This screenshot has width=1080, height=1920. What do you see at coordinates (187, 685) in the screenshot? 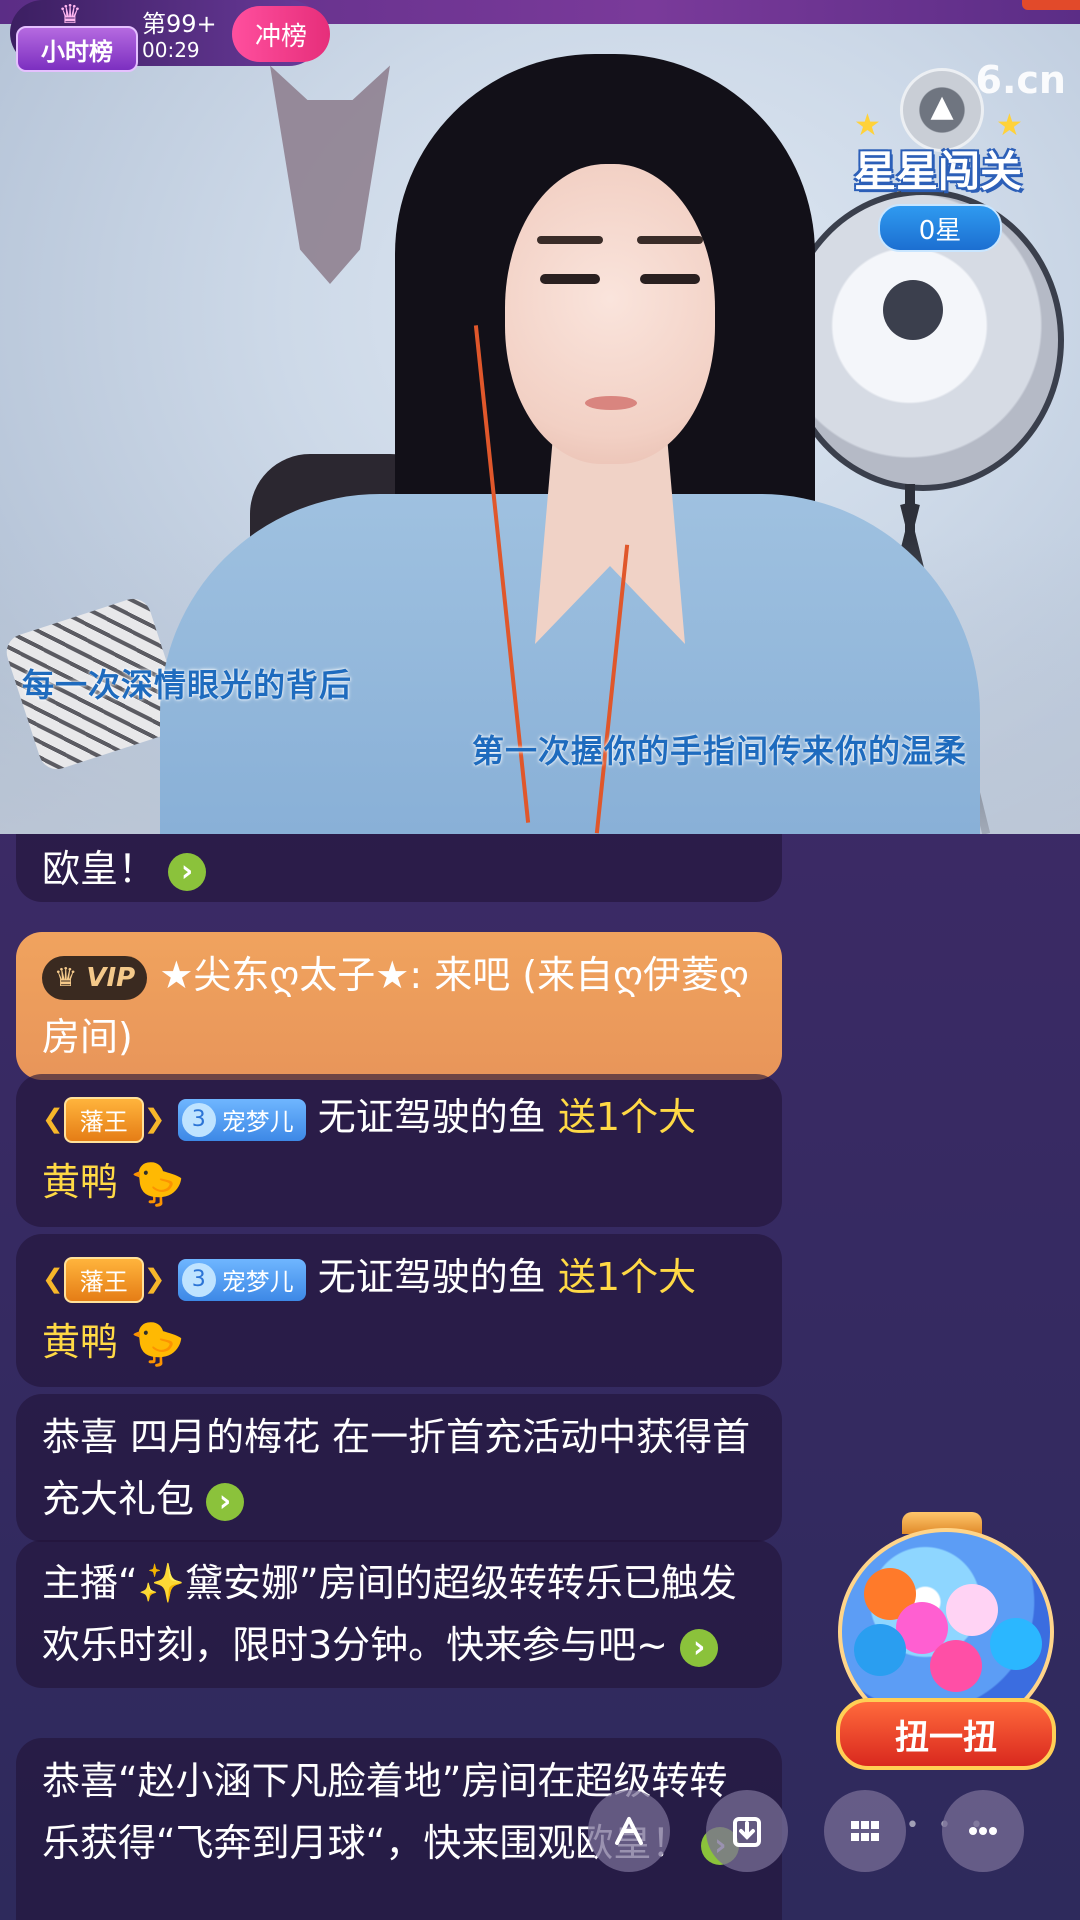
I see `lyric-subtitle-1: 每一次深情眼光的背后` at bounding box center [187, 685].